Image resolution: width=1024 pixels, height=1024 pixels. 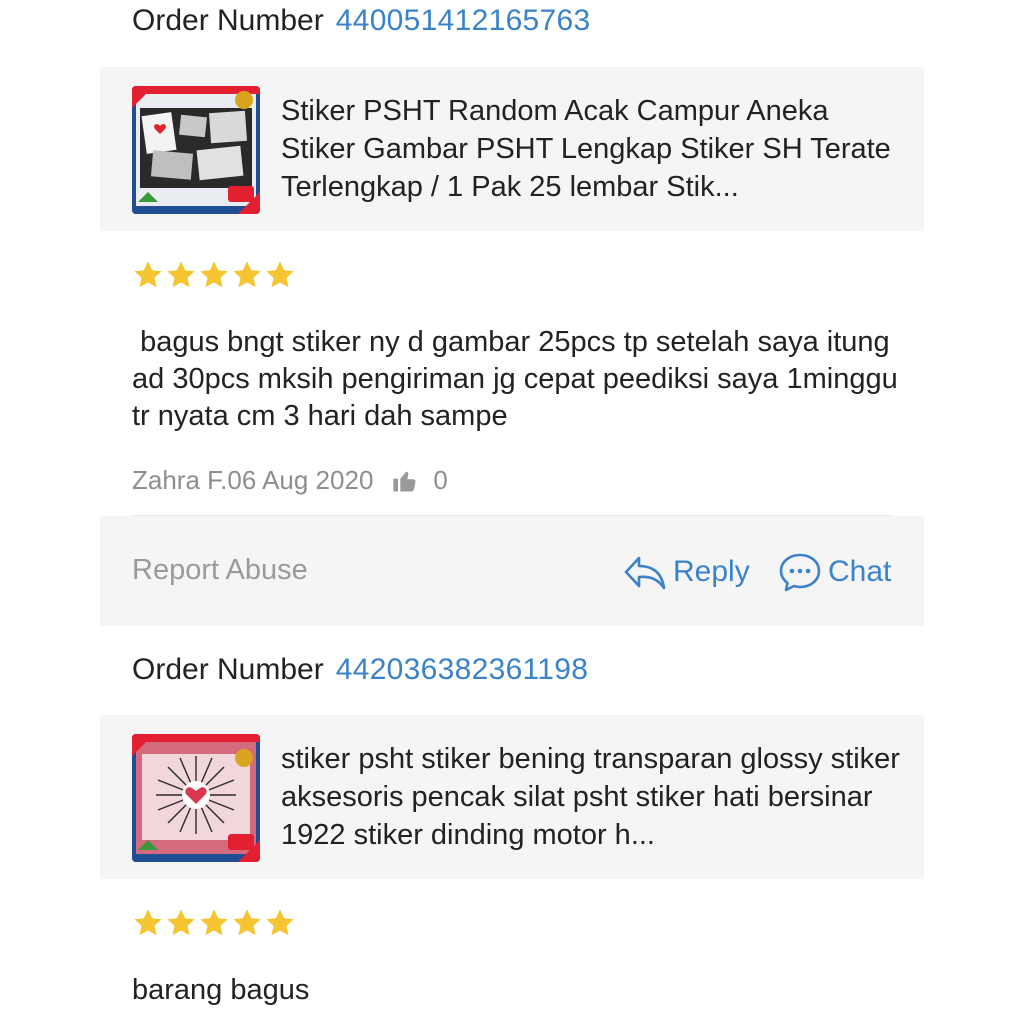 What do you see at coordinates (221, 990) in the screenshot?
I see `review-text: barang bagus` at bounding box center [221, 990].